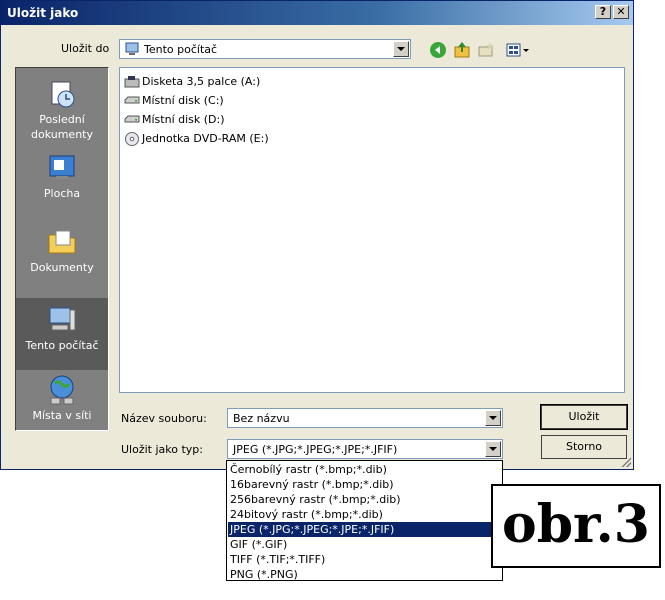 Image resolution: width=665 pixels, height=600 pixels. I want to click on filename-label: Název souboru:, so click(164, 418).